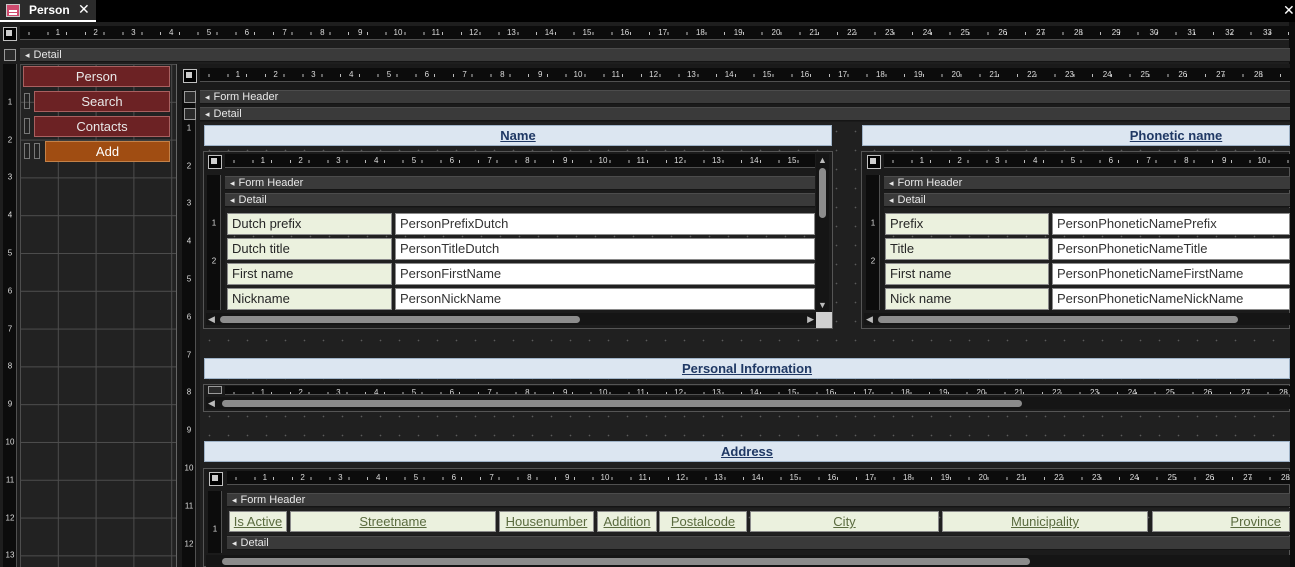 This screenshot has height=567, width=1295. Describe the element at coordinates (37, 151) in the screenshot. I see `tab-stop-marker` at that location.